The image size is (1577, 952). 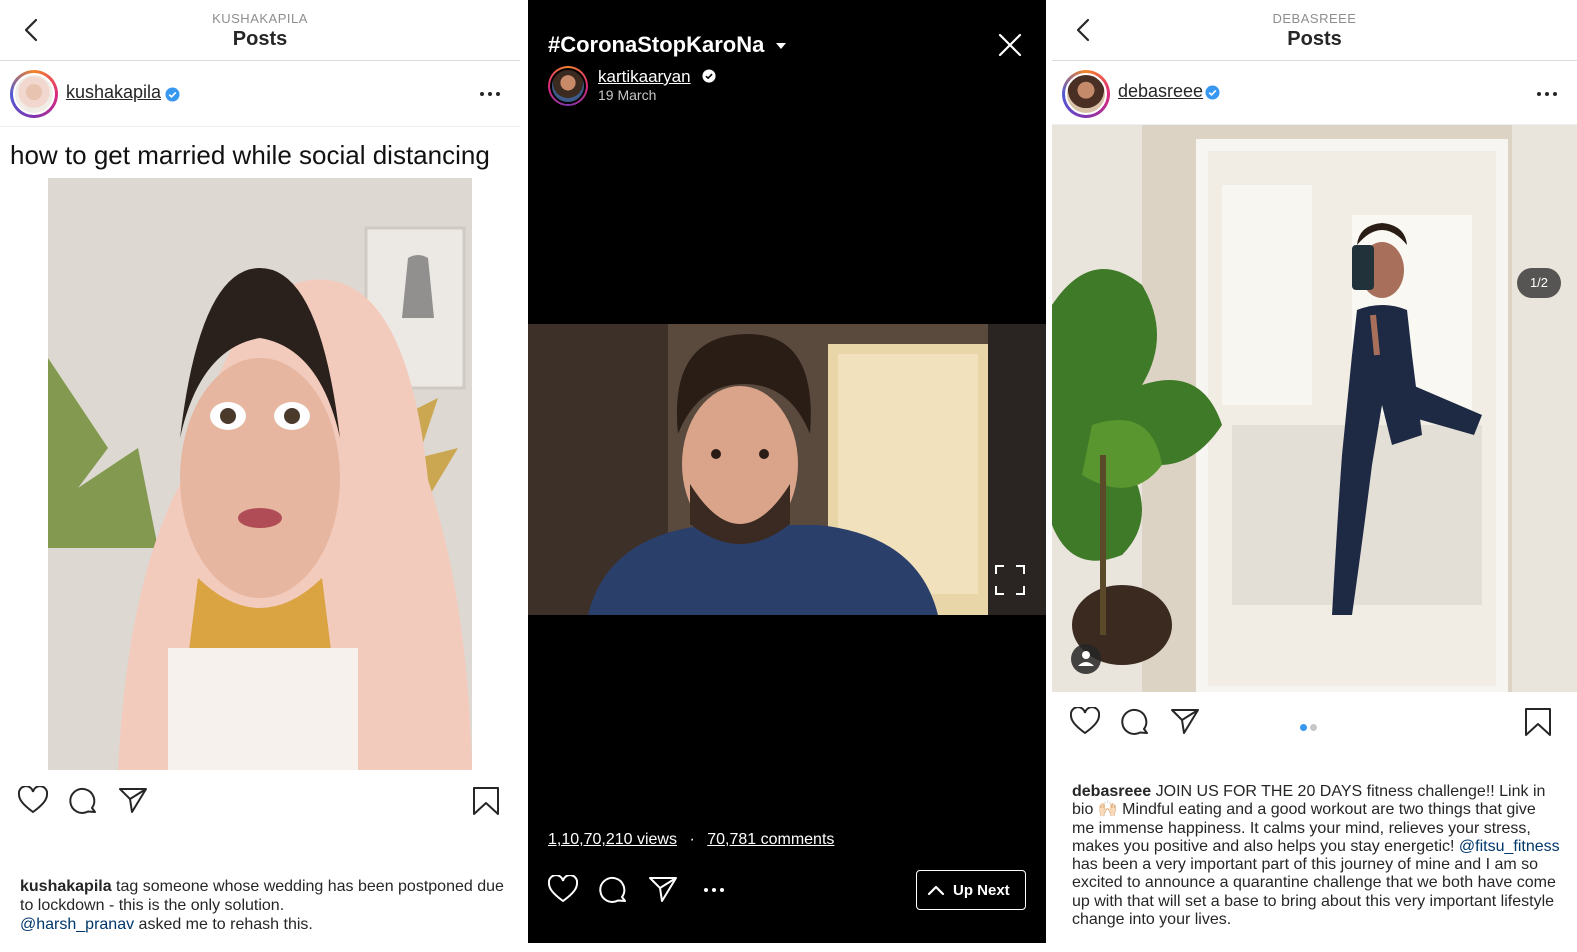 I want to click on header-username: DEBASREEE, so click(x=1314, y=18).